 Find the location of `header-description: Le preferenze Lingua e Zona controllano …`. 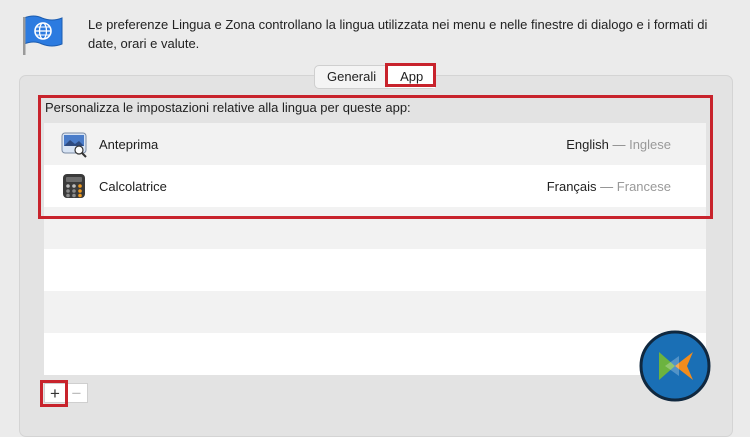

header-description: Le preferenze Lingua e Zona controllano … is located at coordinates (398, 34).